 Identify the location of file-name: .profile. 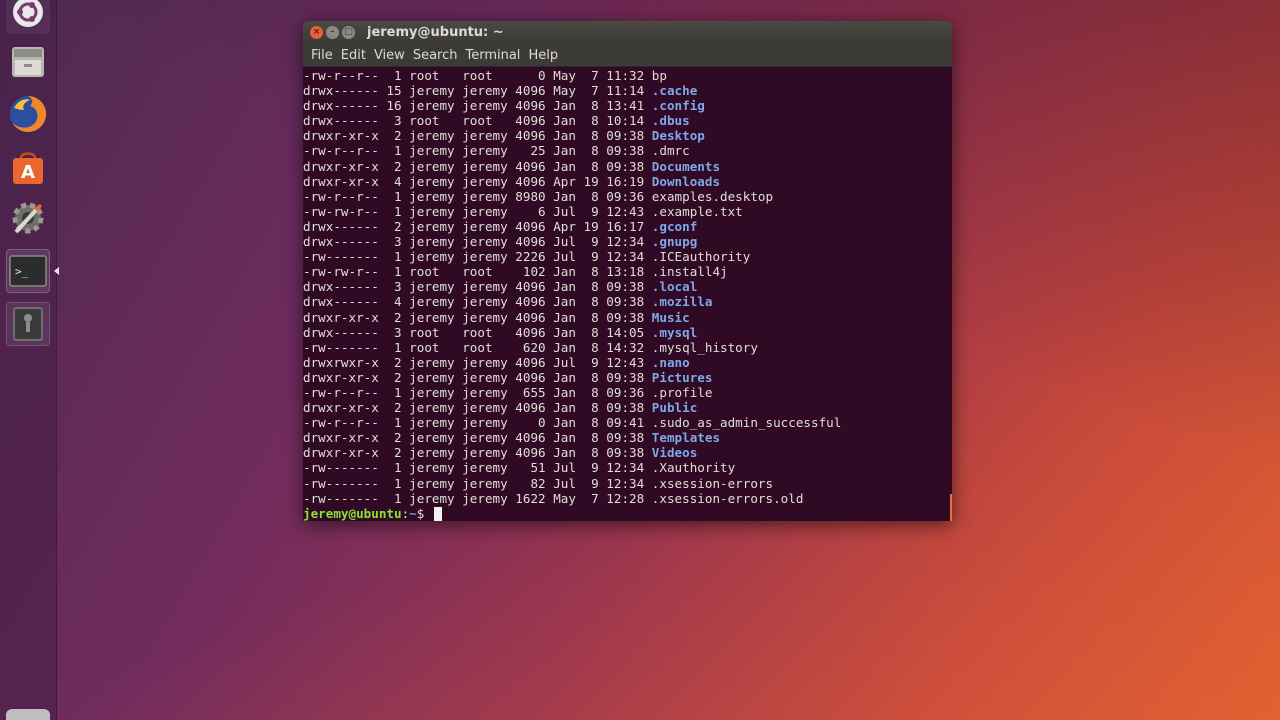
(682, 392).